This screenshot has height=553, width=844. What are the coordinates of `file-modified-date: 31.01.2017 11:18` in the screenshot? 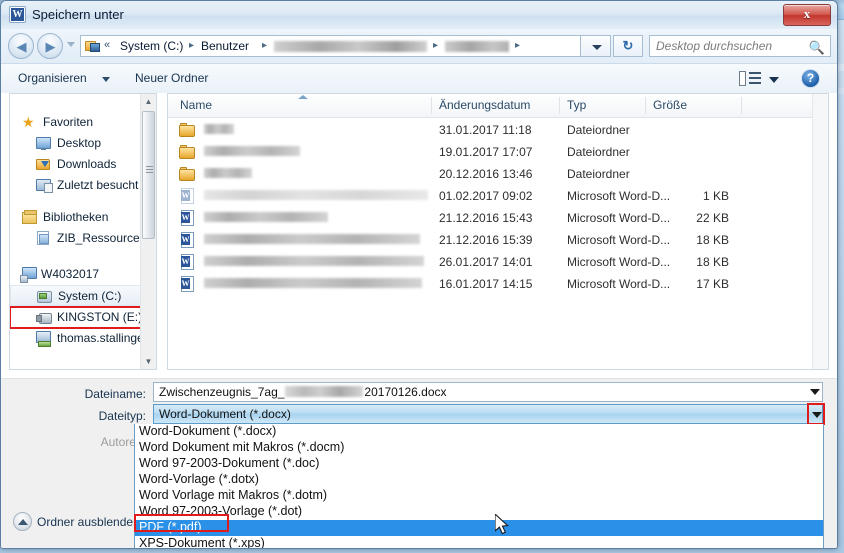 It's located at (485, 130).